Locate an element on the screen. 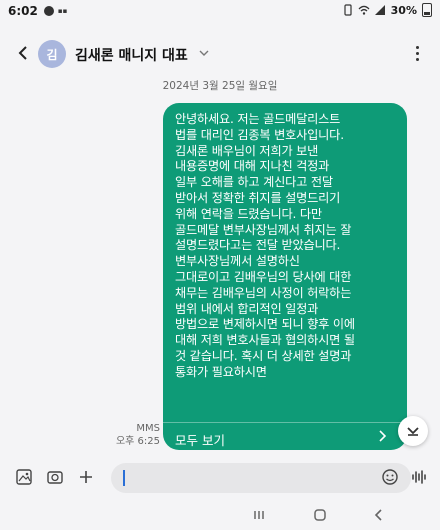 This screenshot has width=440, height=530. gallery-icon is located at coordinates (24, 477).